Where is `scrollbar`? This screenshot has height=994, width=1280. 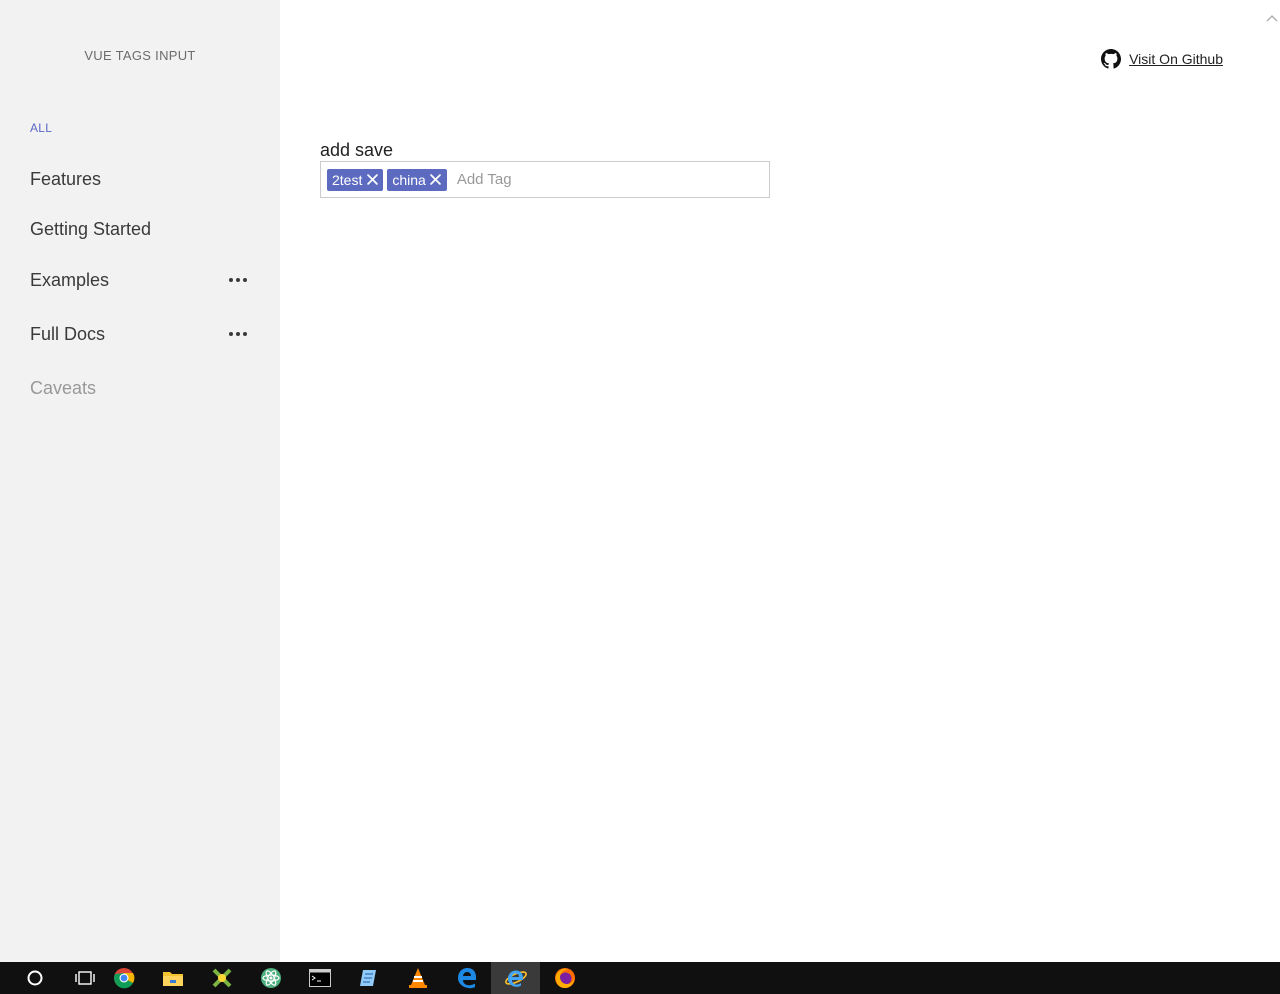
scrollbar is located at coordinates (1272, 481).